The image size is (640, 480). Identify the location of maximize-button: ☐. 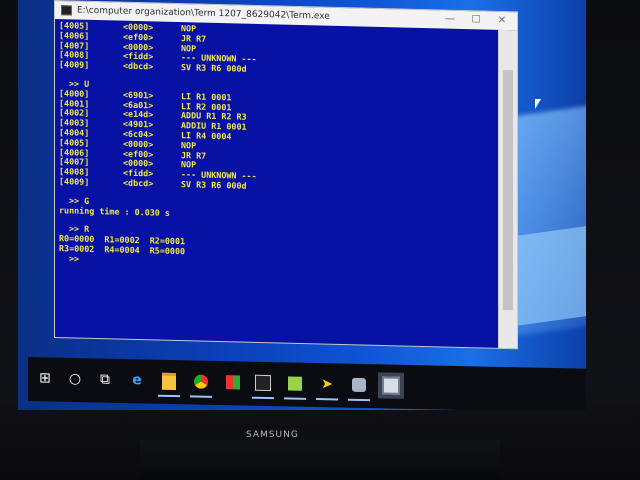
(476, 20).